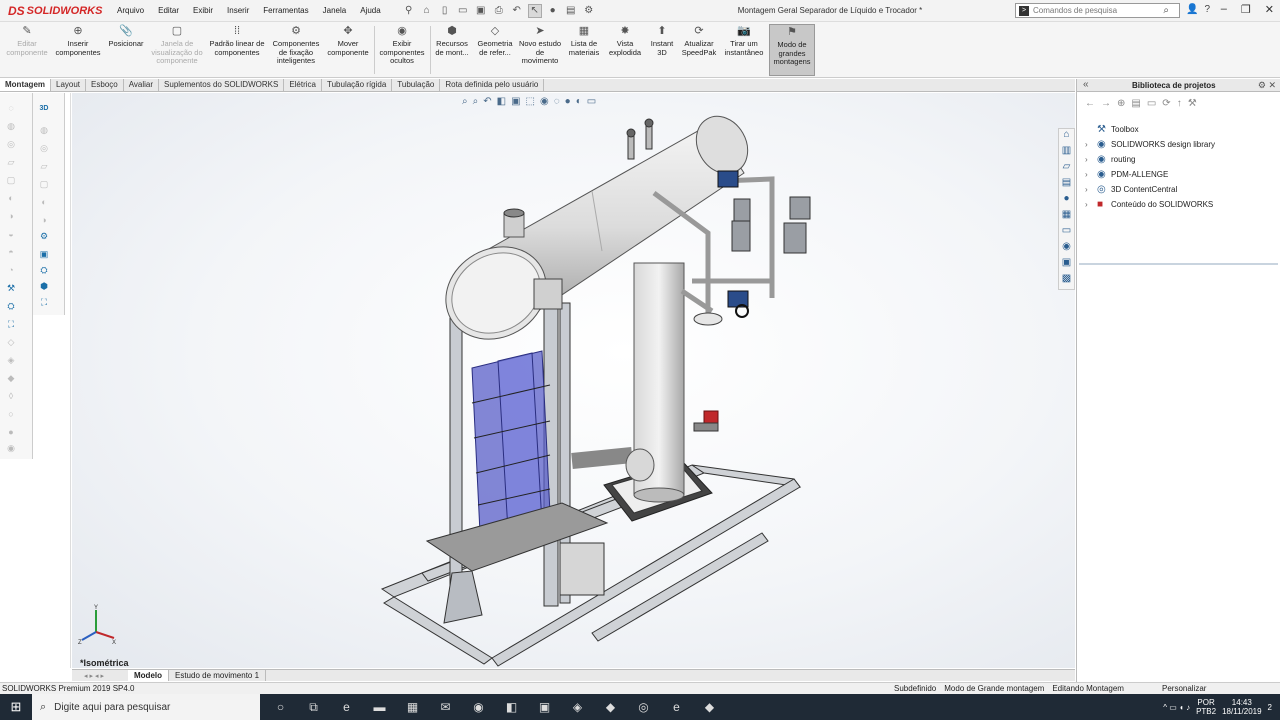  What do you see at coordinates (126, 50) in the screenshot?
I see `mate-button: 📎 Posicionar` at bounding box center [126, 50].